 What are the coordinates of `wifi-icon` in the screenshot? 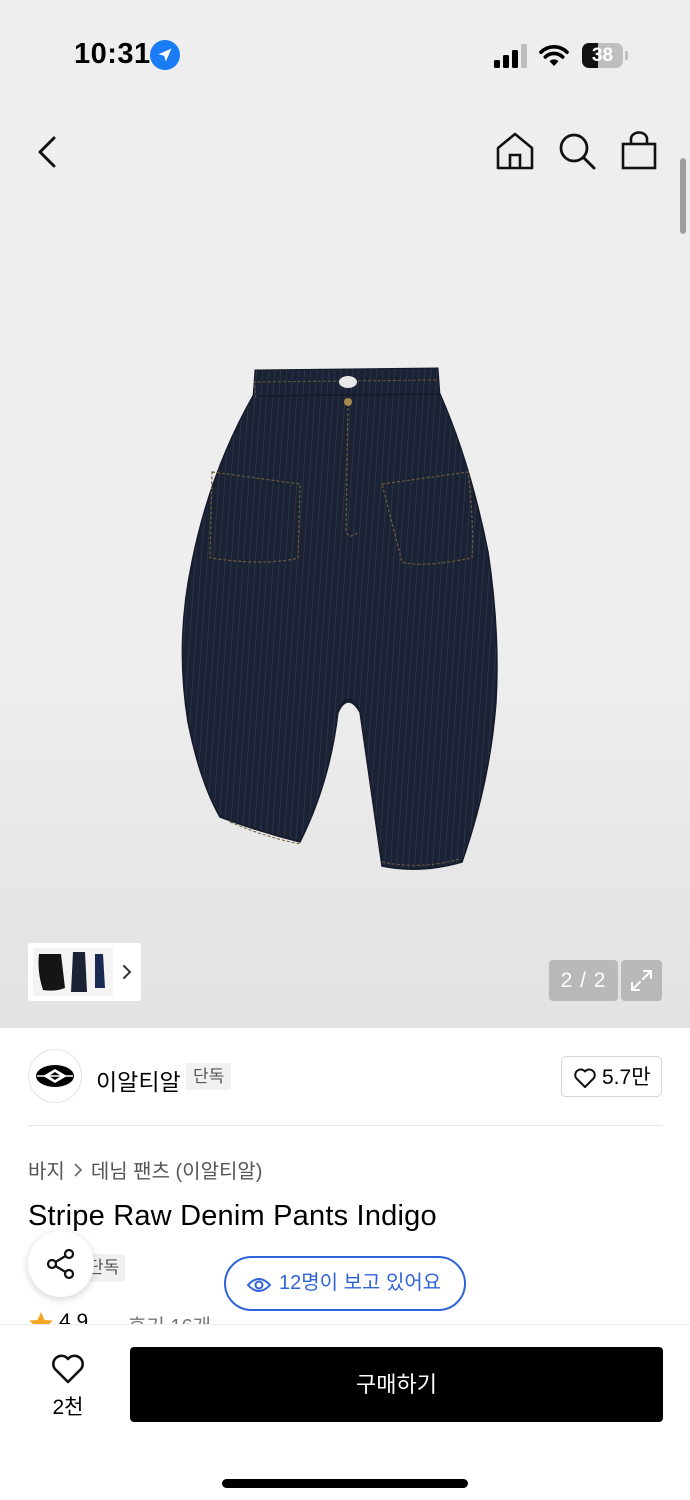 It's located at (554, 55).